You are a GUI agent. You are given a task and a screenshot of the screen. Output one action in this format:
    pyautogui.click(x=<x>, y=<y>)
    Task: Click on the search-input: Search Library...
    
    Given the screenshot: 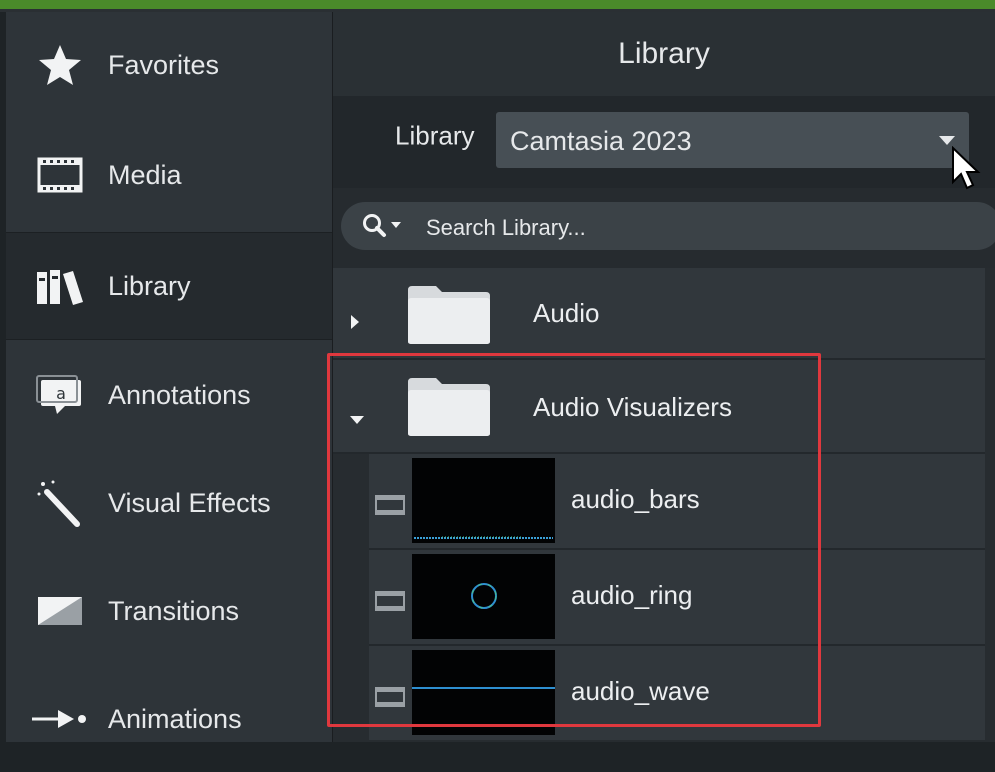 What is the action you would take?
    pyautogui.click(x=668, y=226)
    